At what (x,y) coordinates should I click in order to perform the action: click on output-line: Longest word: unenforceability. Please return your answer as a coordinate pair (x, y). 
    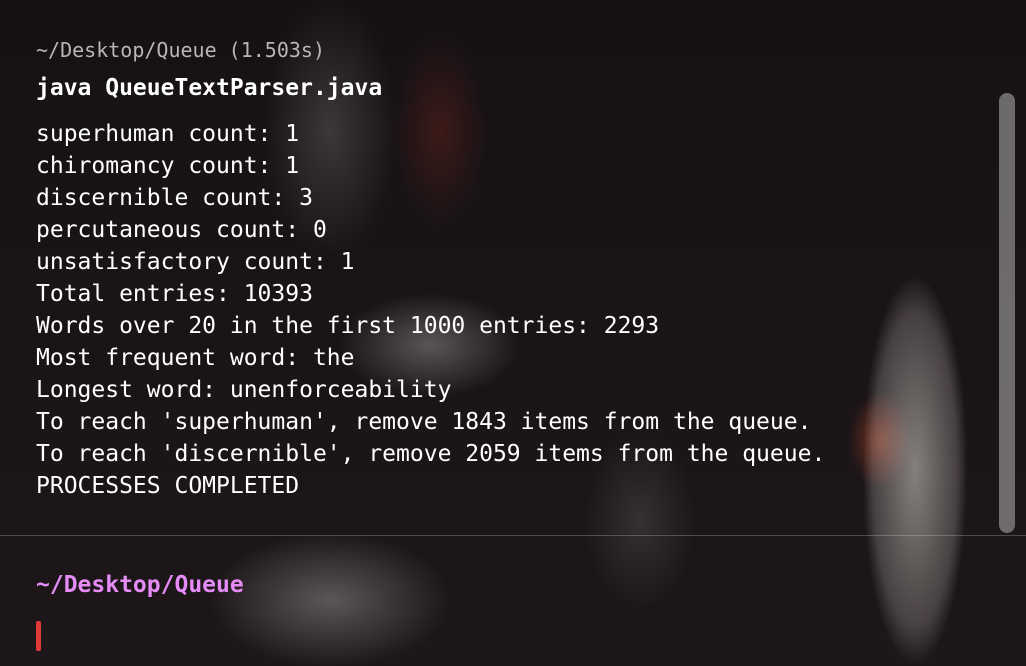
    Looking at the image, I should click on (244, 390).